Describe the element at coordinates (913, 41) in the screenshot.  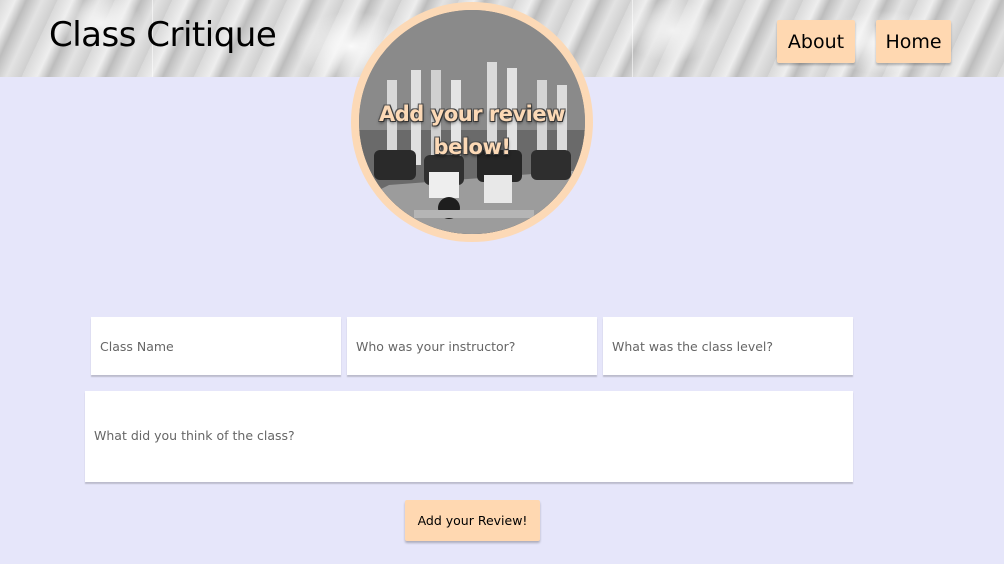
I see `nav-home-button: Home` at that location.